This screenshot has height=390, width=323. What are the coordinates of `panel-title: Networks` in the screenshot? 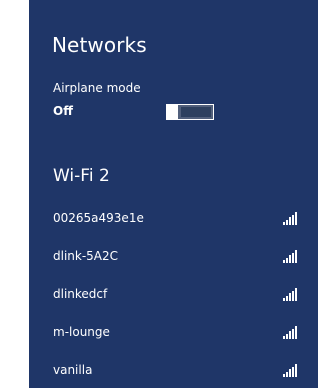 It's located at (99, 45).